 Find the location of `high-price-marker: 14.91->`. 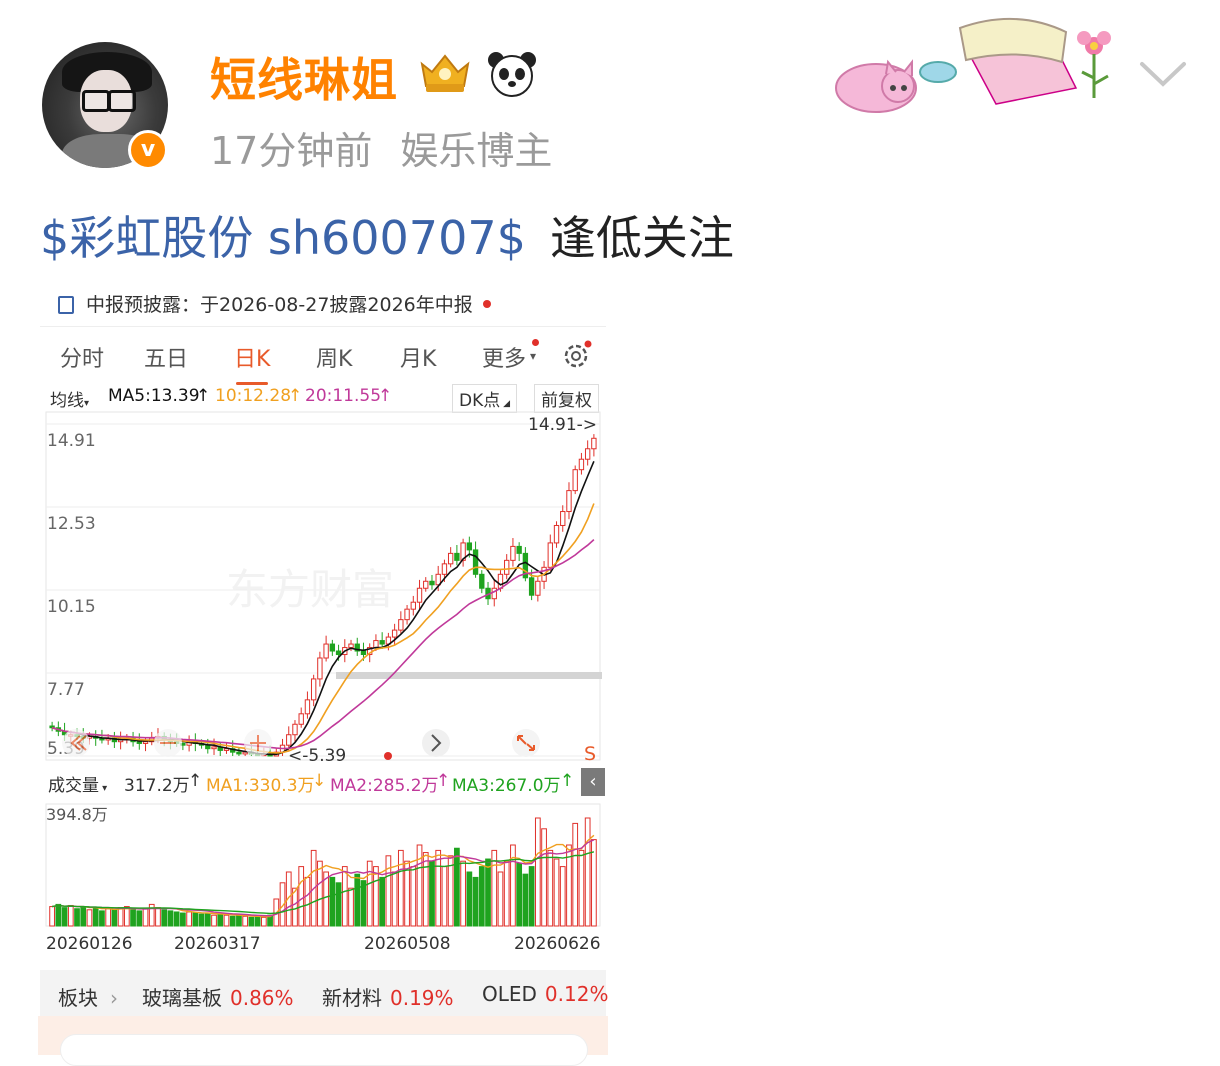

high-price-marker: 14.91-> is located at coordinates (562, 425).